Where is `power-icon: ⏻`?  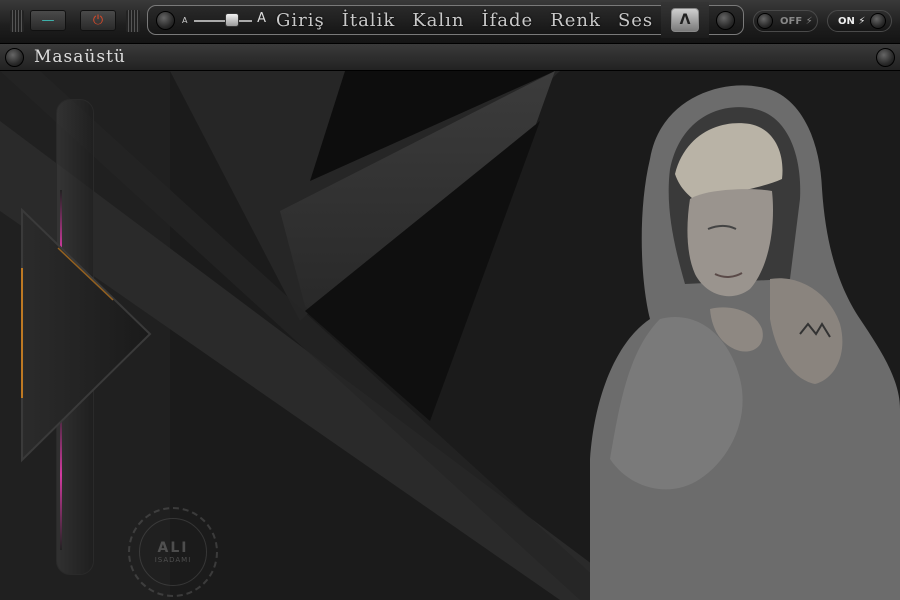 power-icon: ⏻ is located at coordinates (98, 20).